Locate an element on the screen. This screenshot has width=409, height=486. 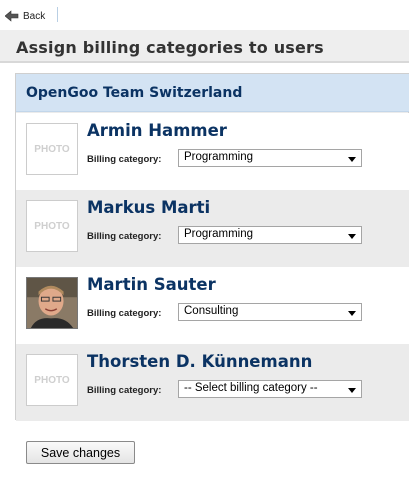
back-button: Back is located at coordinates (25, 16).